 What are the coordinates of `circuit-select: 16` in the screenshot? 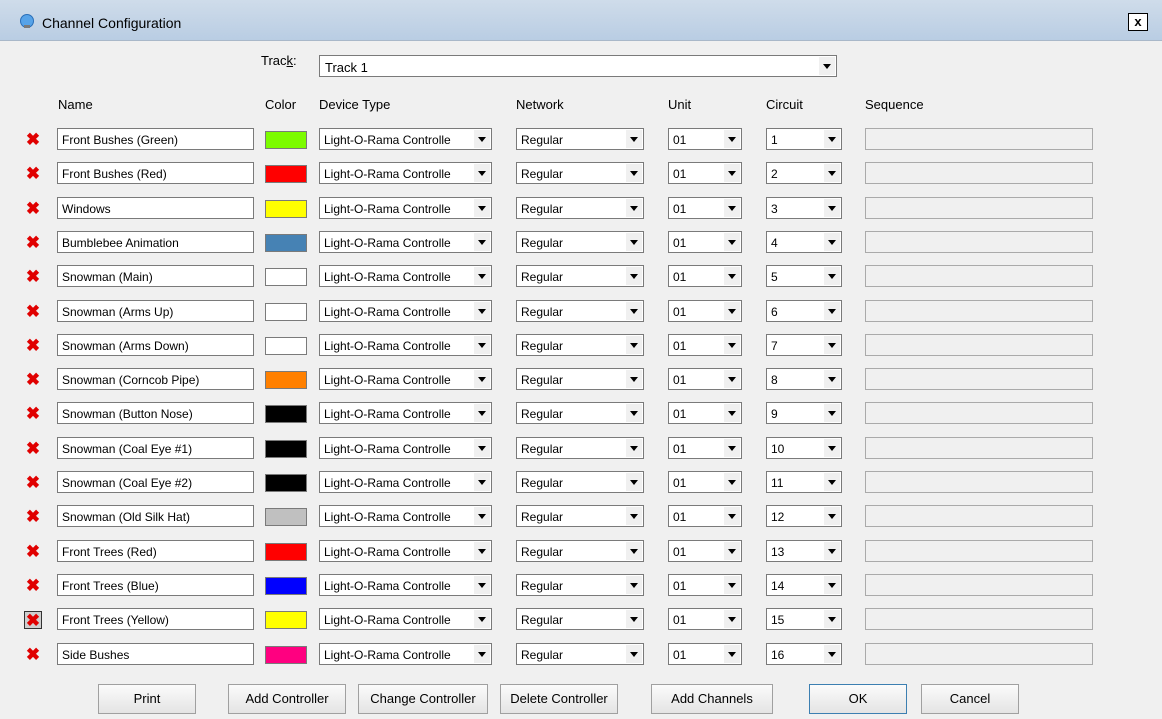 It's located at (804, 653).